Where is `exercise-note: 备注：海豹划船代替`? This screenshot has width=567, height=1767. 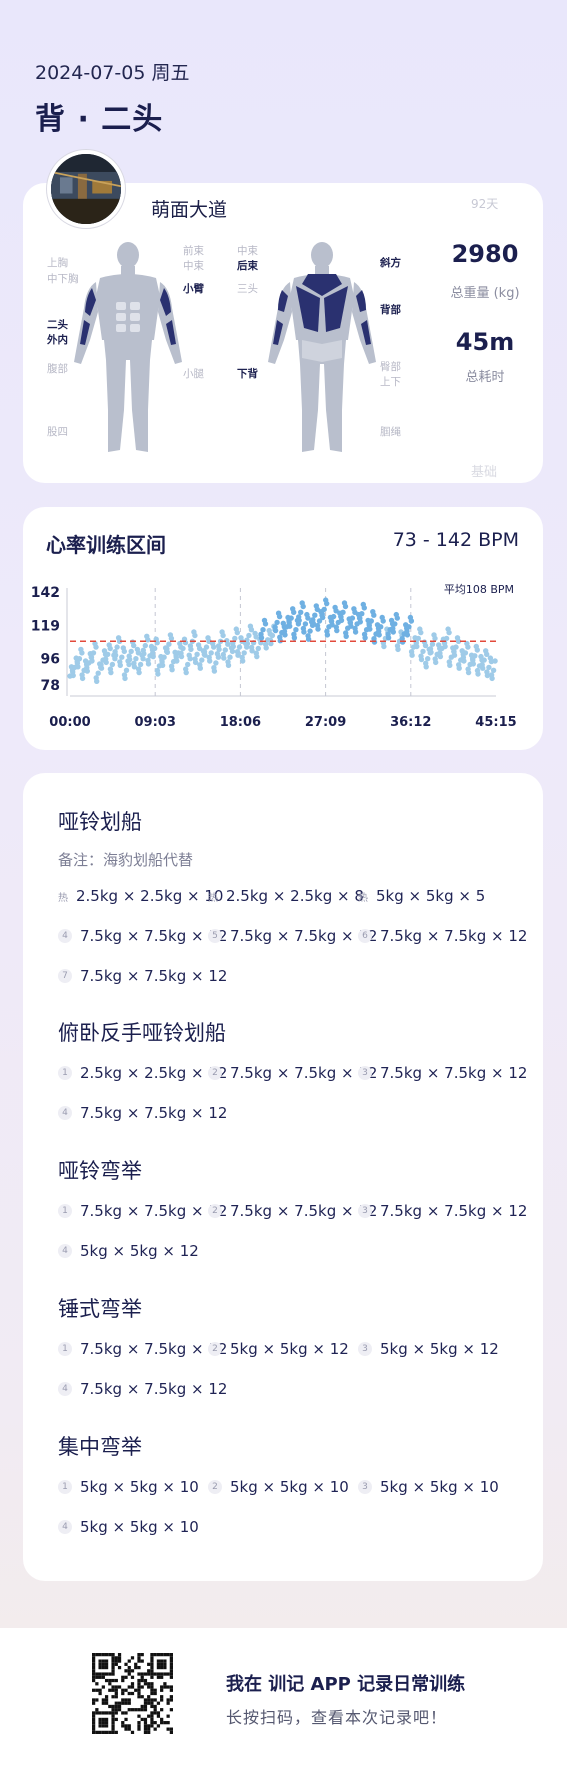
exercise-note: 备注：海豹划船代替 is located at coordinates (126, 860).